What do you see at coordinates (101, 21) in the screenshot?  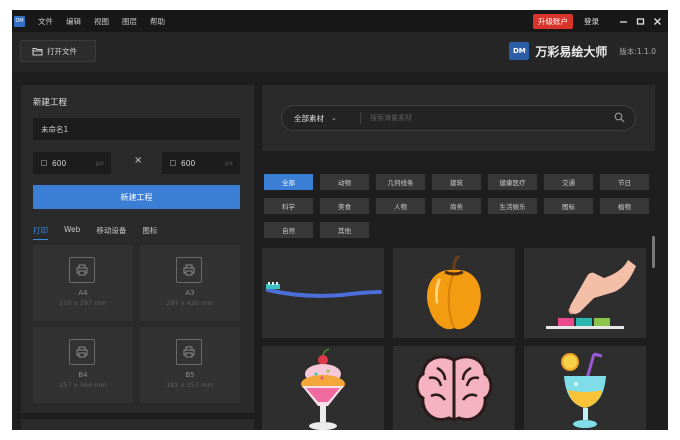 I see `menu-view: 视图` at bounding box center [101, 21].